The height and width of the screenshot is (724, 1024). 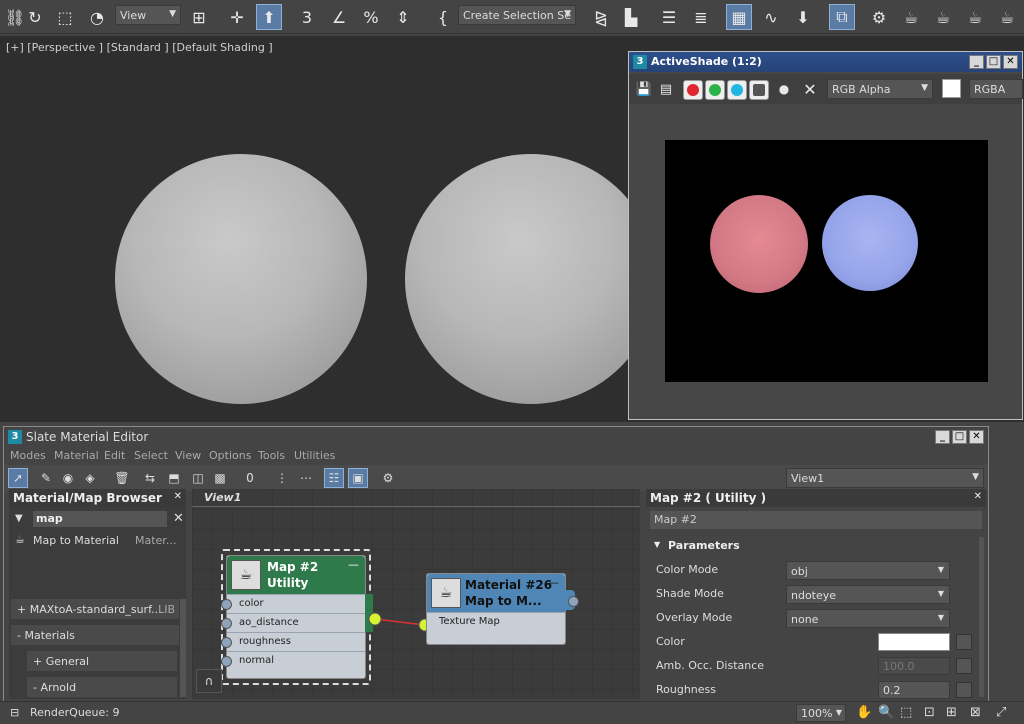 What do you see at coordinates (996, 89) in the screenshot?
I see `display-channel-field: RGBA` at bounding box center [996, 89].